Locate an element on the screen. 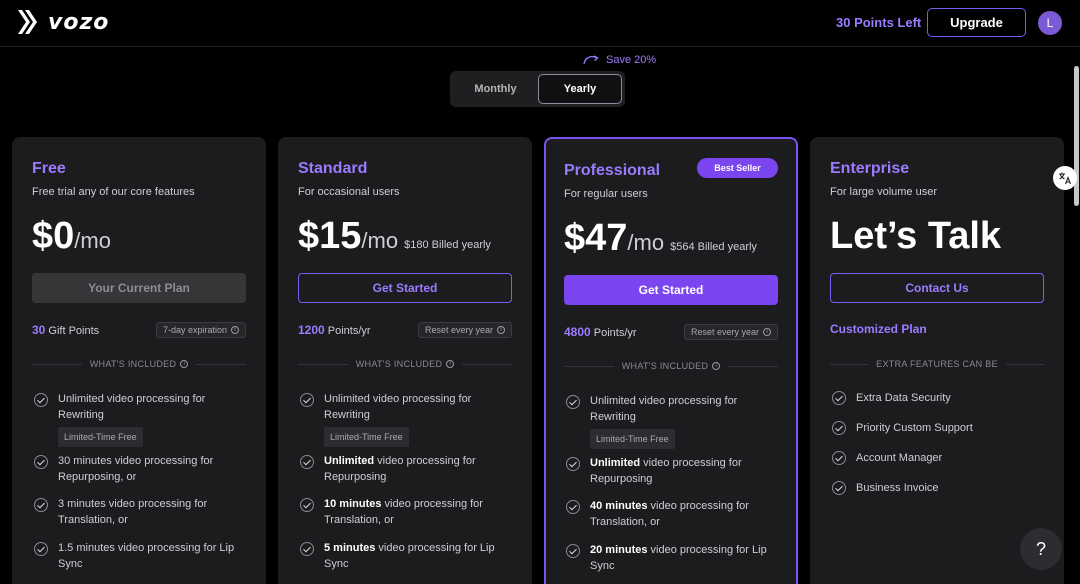 This screenshot has height=584, width=1080. help-button: ? is located at coordinates (1041, 549).